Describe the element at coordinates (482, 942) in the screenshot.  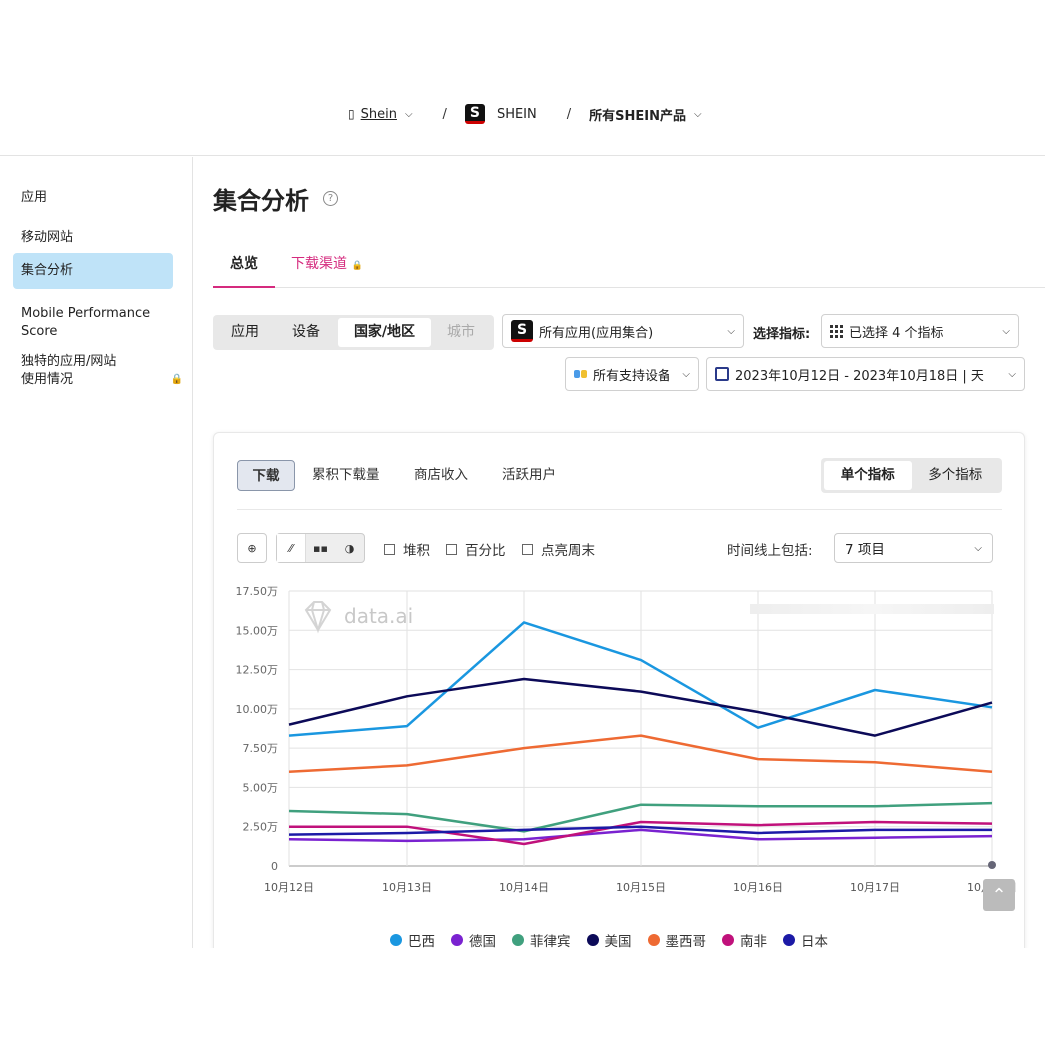
I see `legend-label: 德国` at that location.